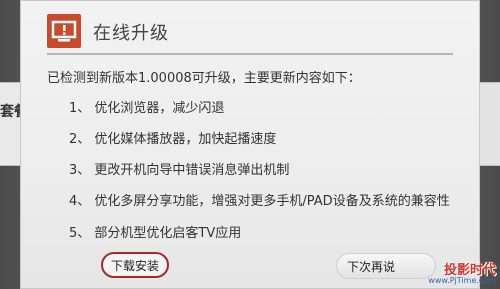 This screenshot has height=289, width=500. Describe the element at coordinates (64, 31) in the screenshot. I see `tv-alert-icon` at that location.